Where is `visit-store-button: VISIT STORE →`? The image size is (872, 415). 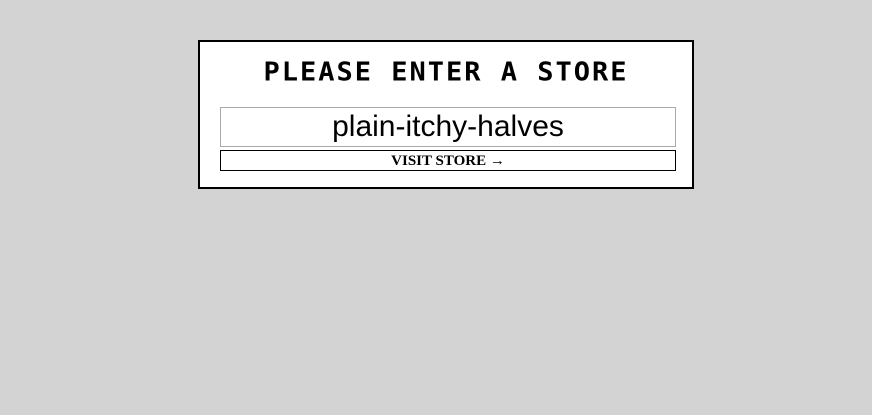
visit-store-button: VISIT STORE → is located at coordinates (448, 160).